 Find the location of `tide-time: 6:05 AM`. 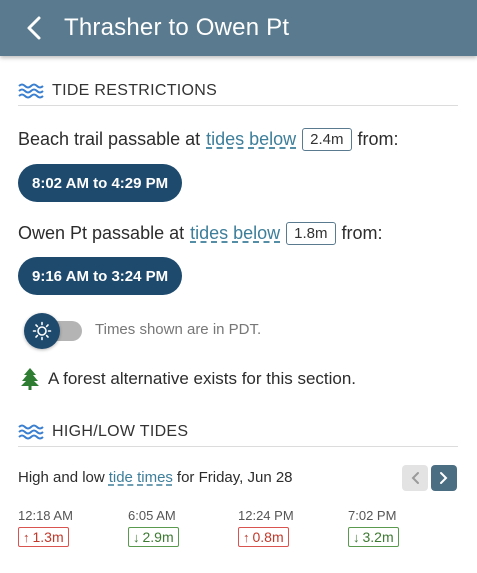

tide-time: 6:05 AM is located at coordinates (152, 515).